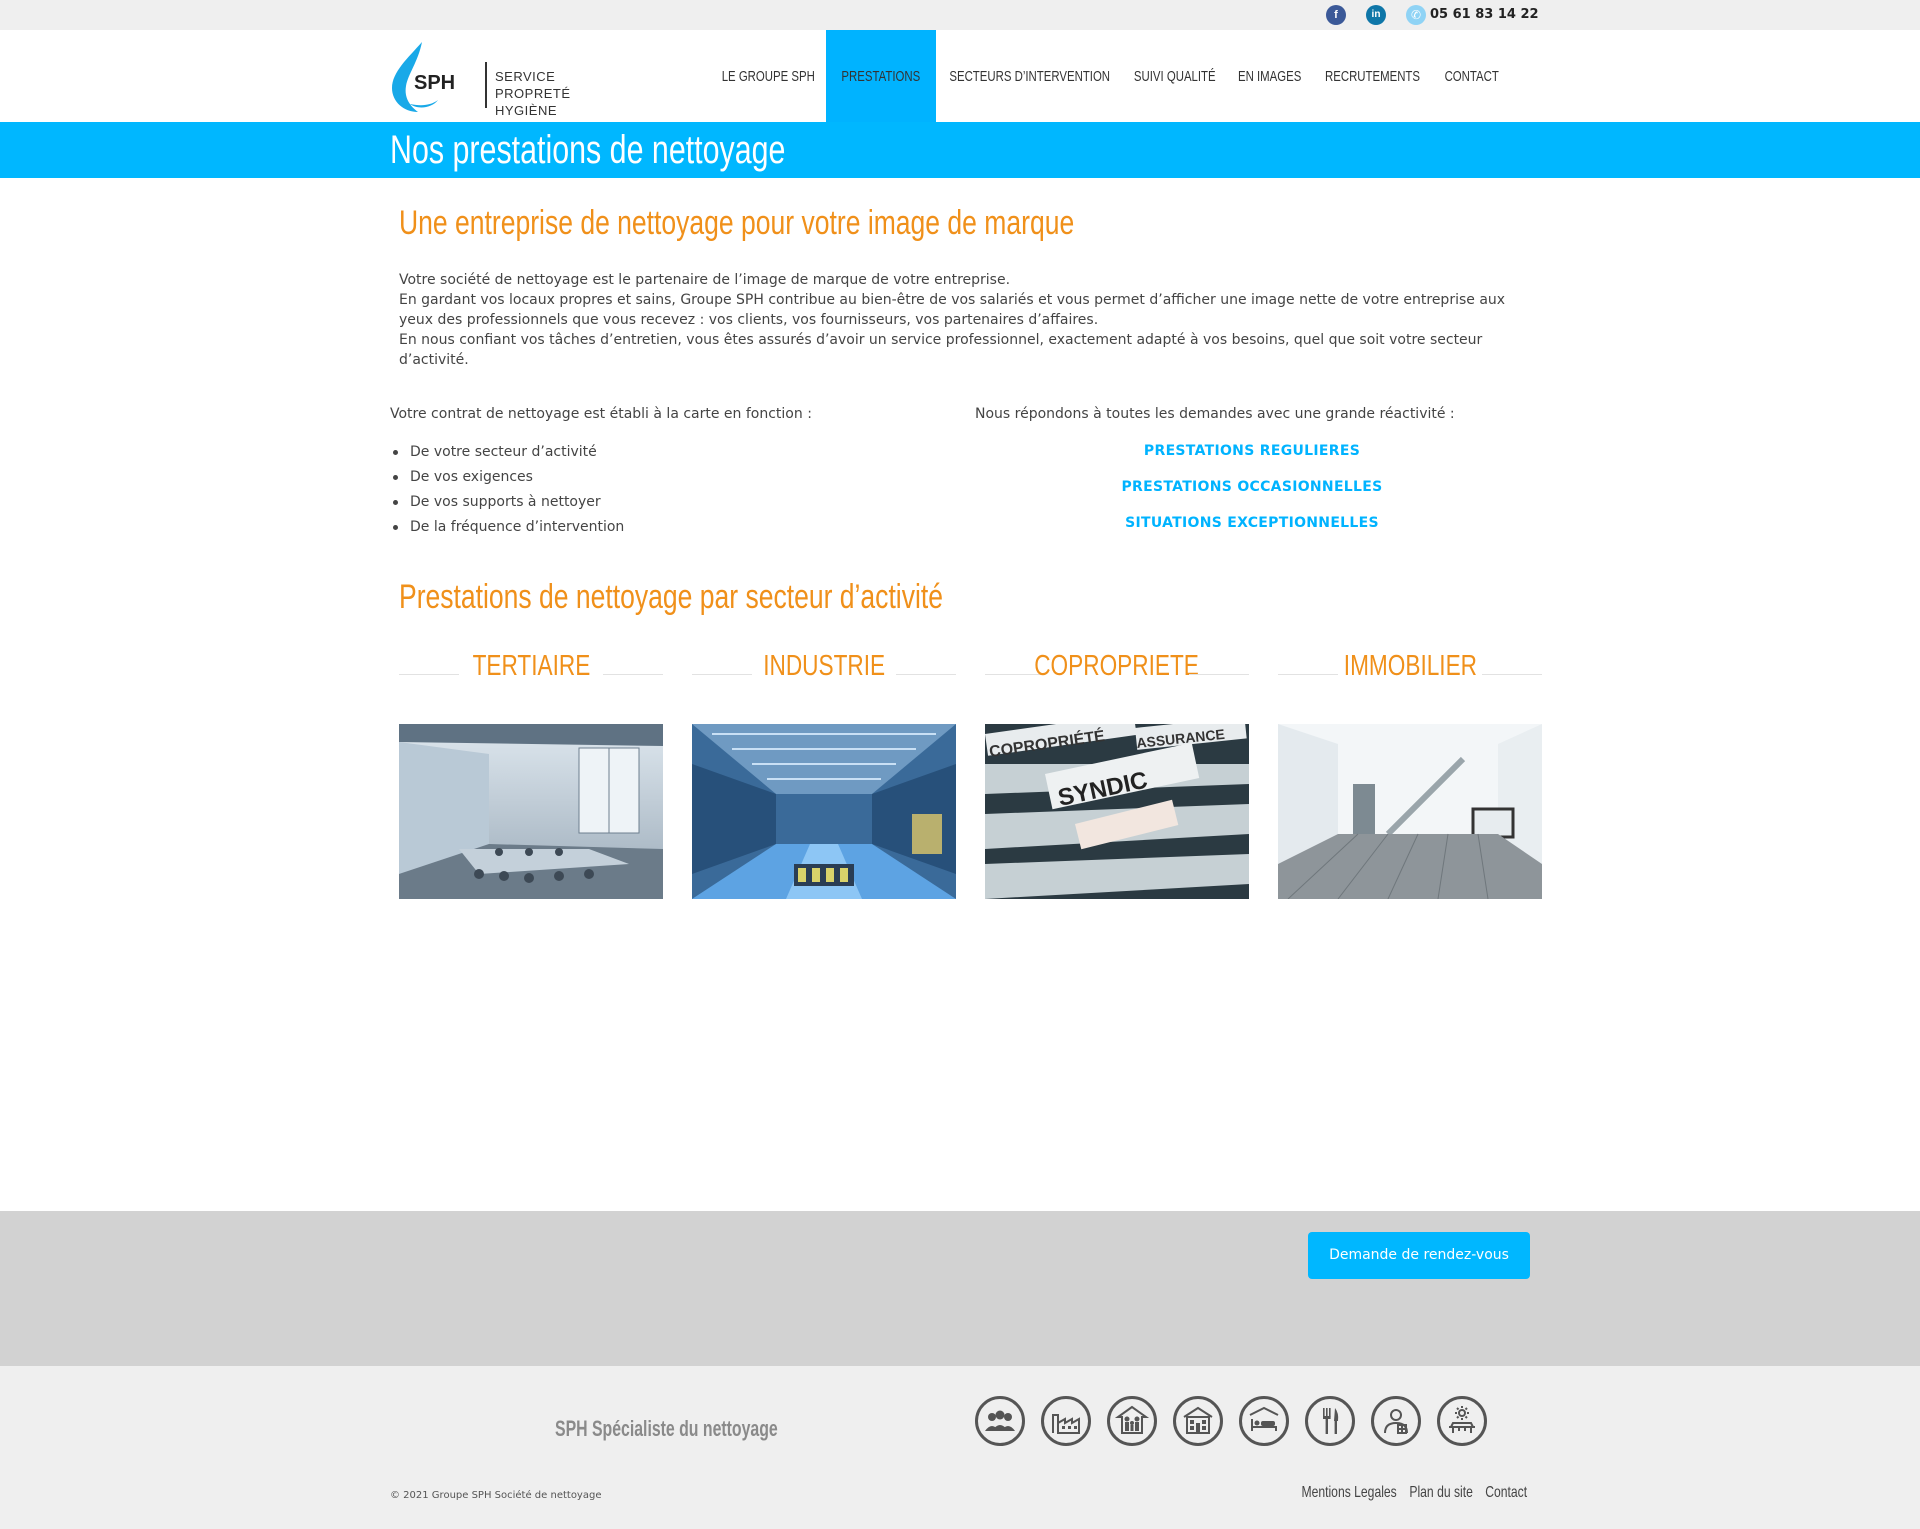 The image size is (1920, 1529). I want to click on page-title: Nos prestations de nettoyage, so click(588, 150).